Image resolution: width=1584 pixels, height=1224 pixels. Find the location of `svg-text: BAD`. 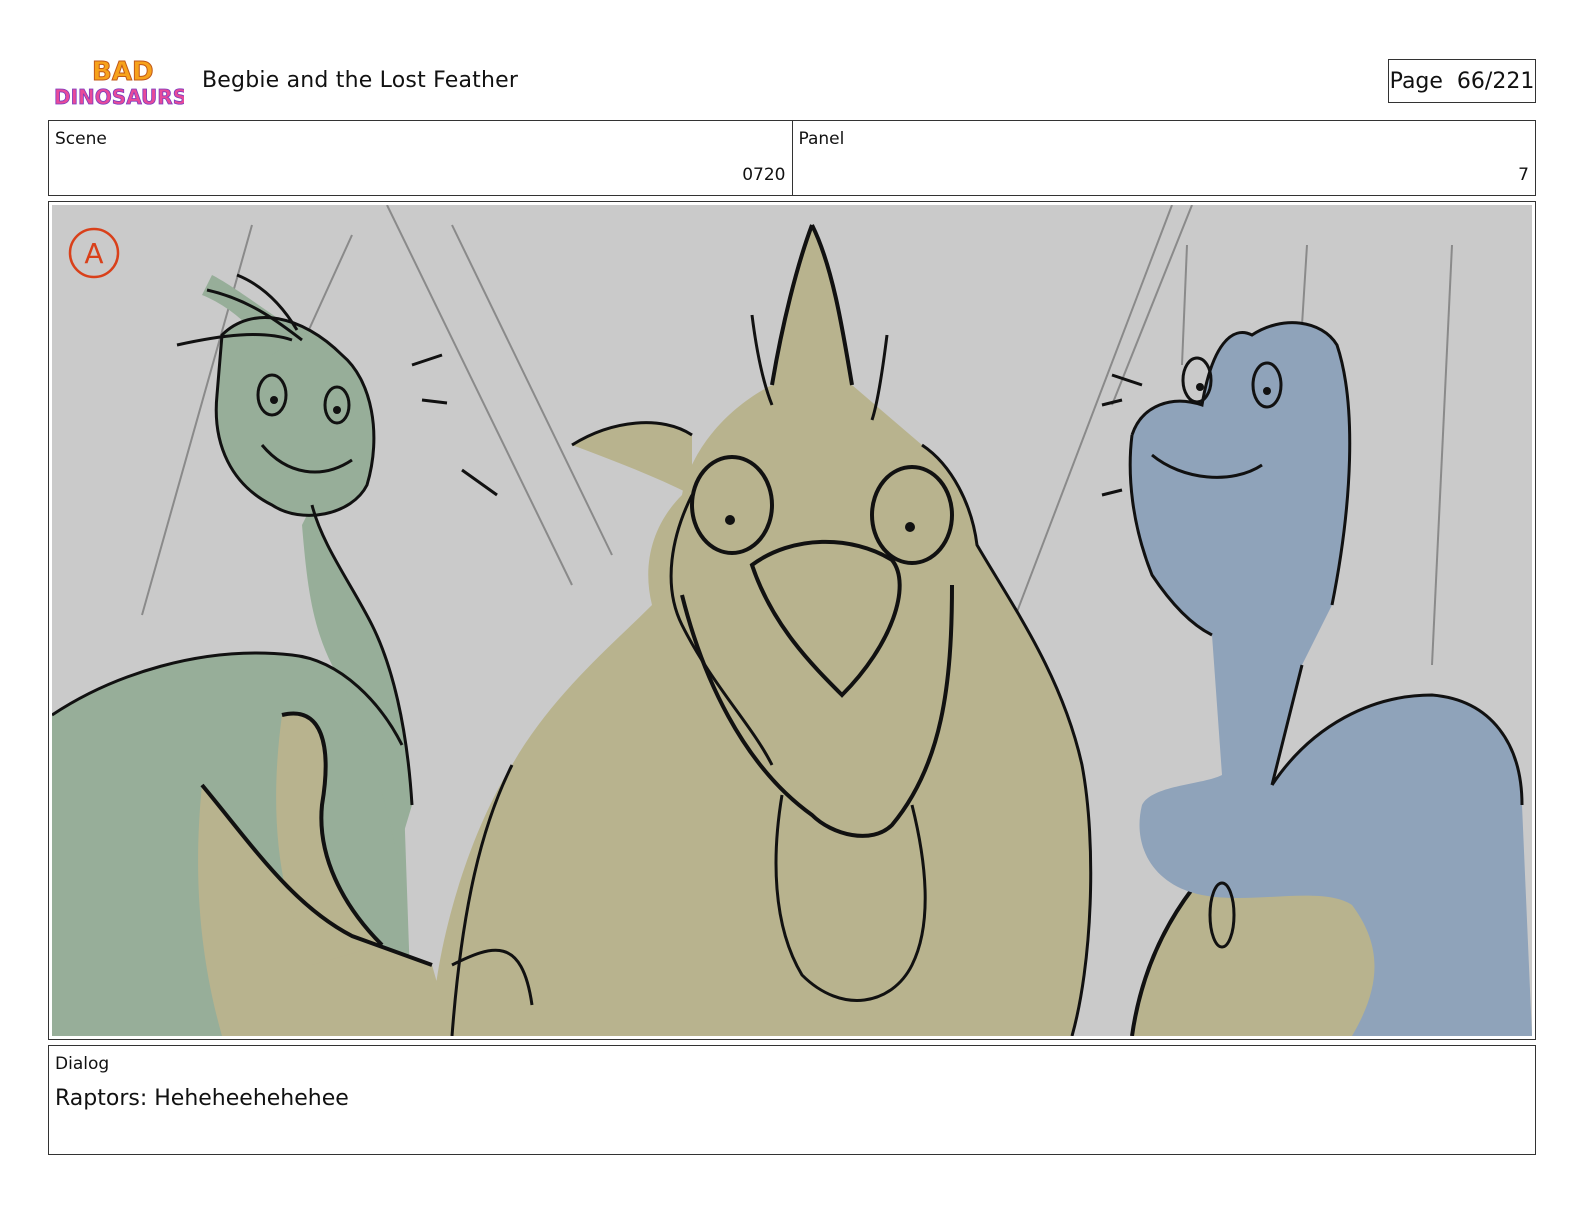

svg-text: BAD is located at coordinates (123, 72).